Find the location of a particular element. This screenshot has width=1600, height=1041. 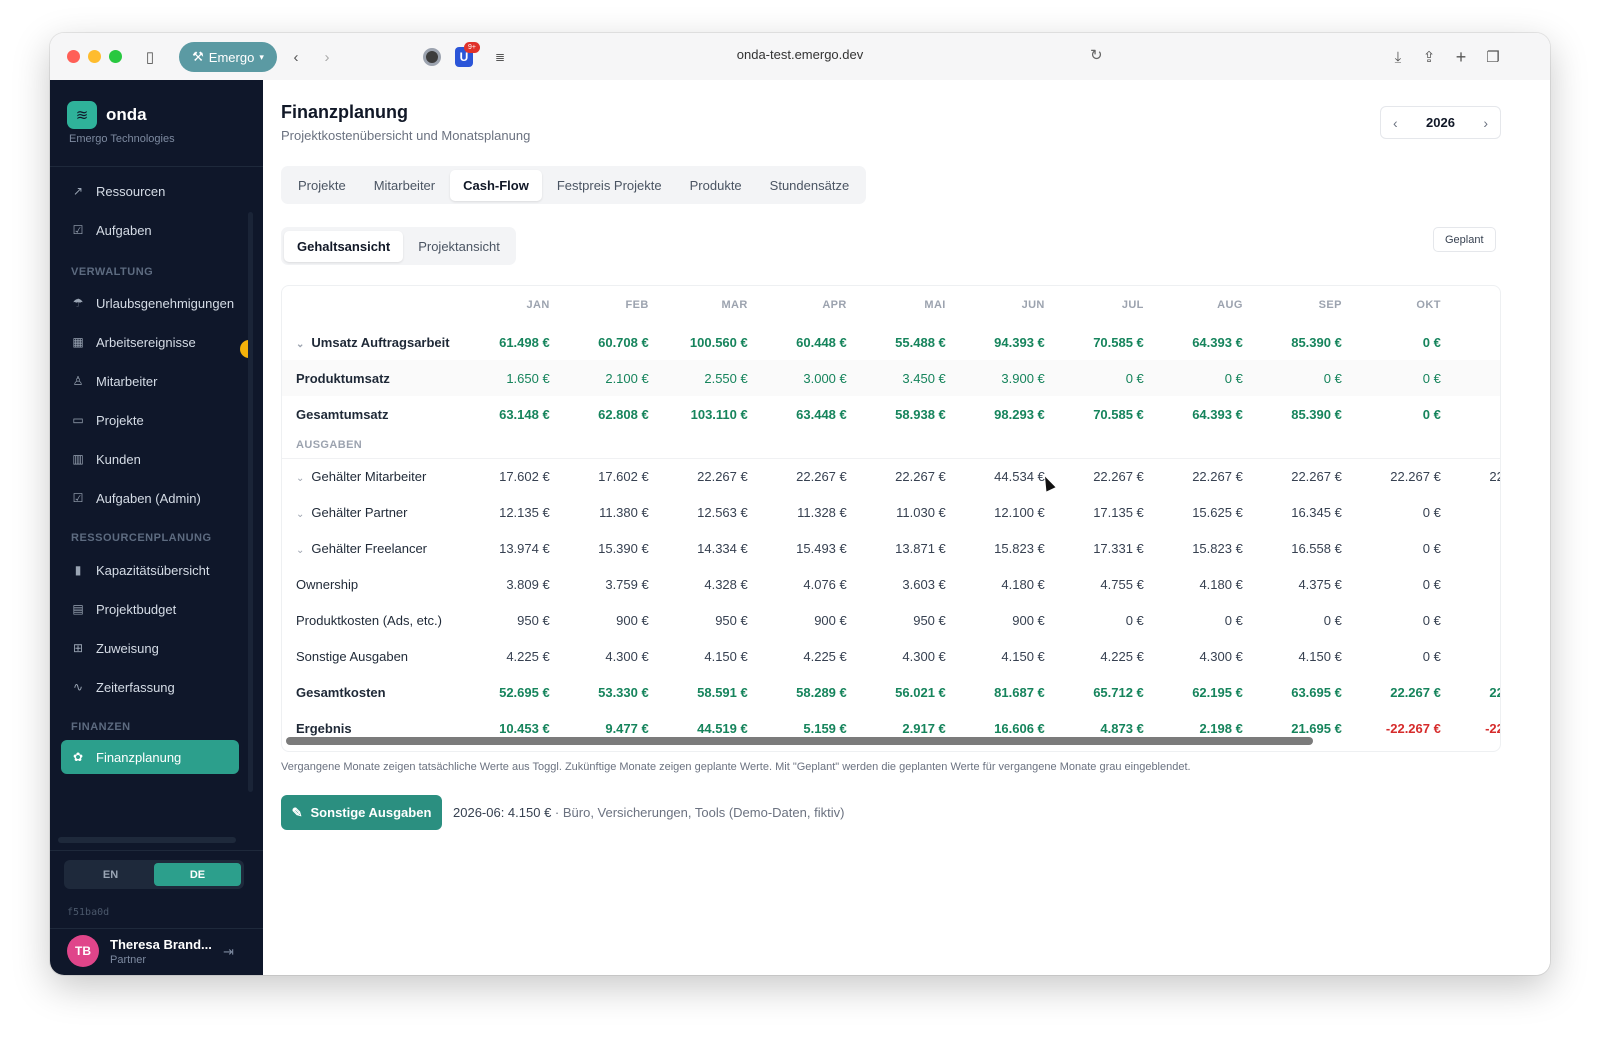

row-label: ⌄ Gehälter Freelancer is located at coordinates (372, 548).